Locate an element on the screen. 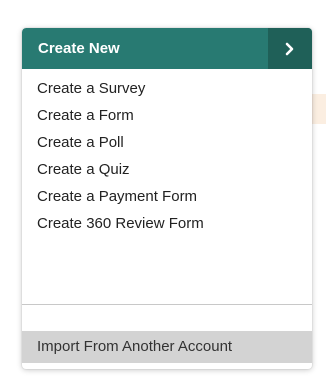 The width and height of the screenshot is (326, 380). menu-item-create-poll: Create a Poll is located at coordinates (167, 142).